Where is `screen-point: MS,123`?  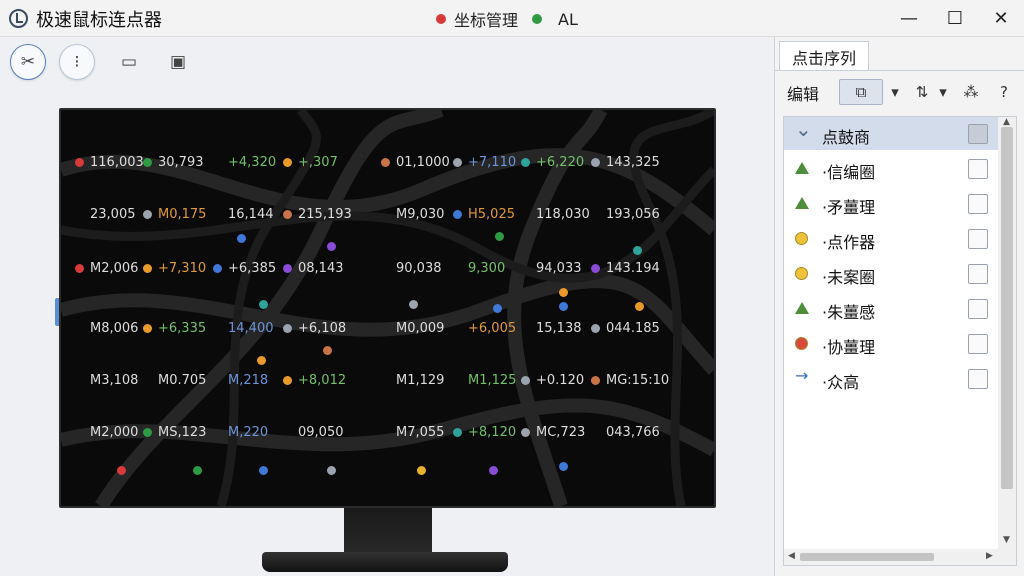 screen-point: MS,123 is located at coordinates (174, 432).